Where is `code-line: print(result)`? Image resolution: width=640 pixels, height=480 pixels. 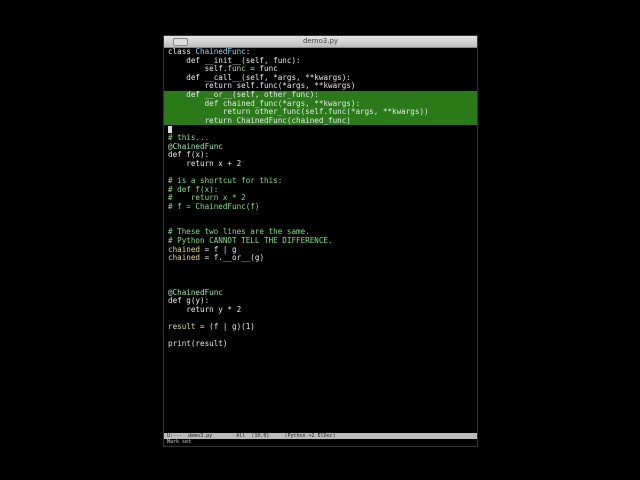 code-line: print(result) is located at coordinates (322, 344).